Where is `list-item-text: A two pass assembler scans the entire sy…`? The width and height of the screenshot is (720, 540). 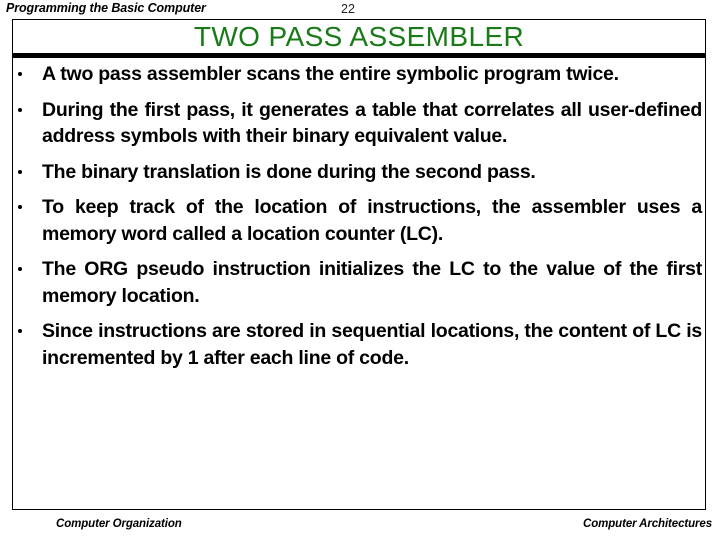
list-item-text: A two pass assembler scans the entire sy… is located at coordinates (330, 74).